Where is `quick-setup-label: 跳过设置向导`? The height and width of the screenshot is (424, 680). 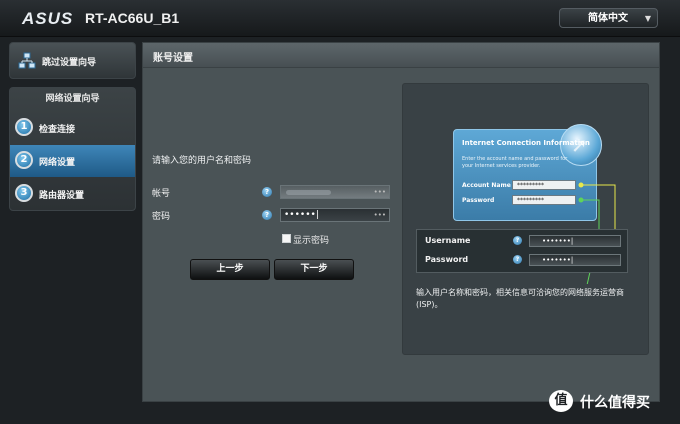
quick-setup-label: 跳过设置向导 is located at coordinates (69, 63).